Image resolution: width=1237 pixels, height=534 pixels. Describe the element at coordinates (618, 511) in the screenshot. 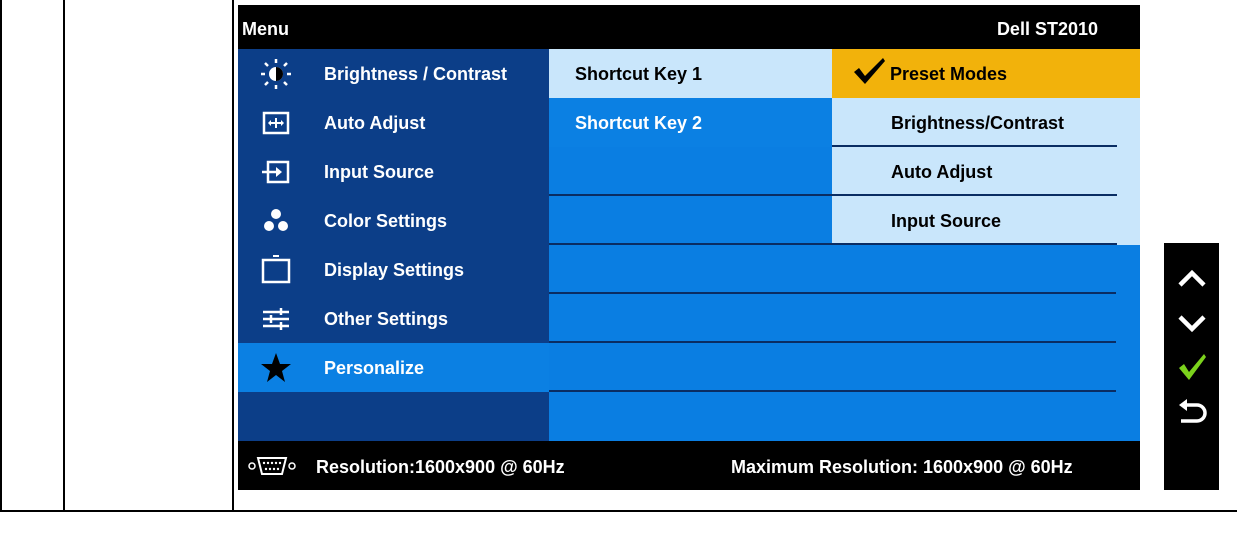

I see `table-border-bottom` at that location.